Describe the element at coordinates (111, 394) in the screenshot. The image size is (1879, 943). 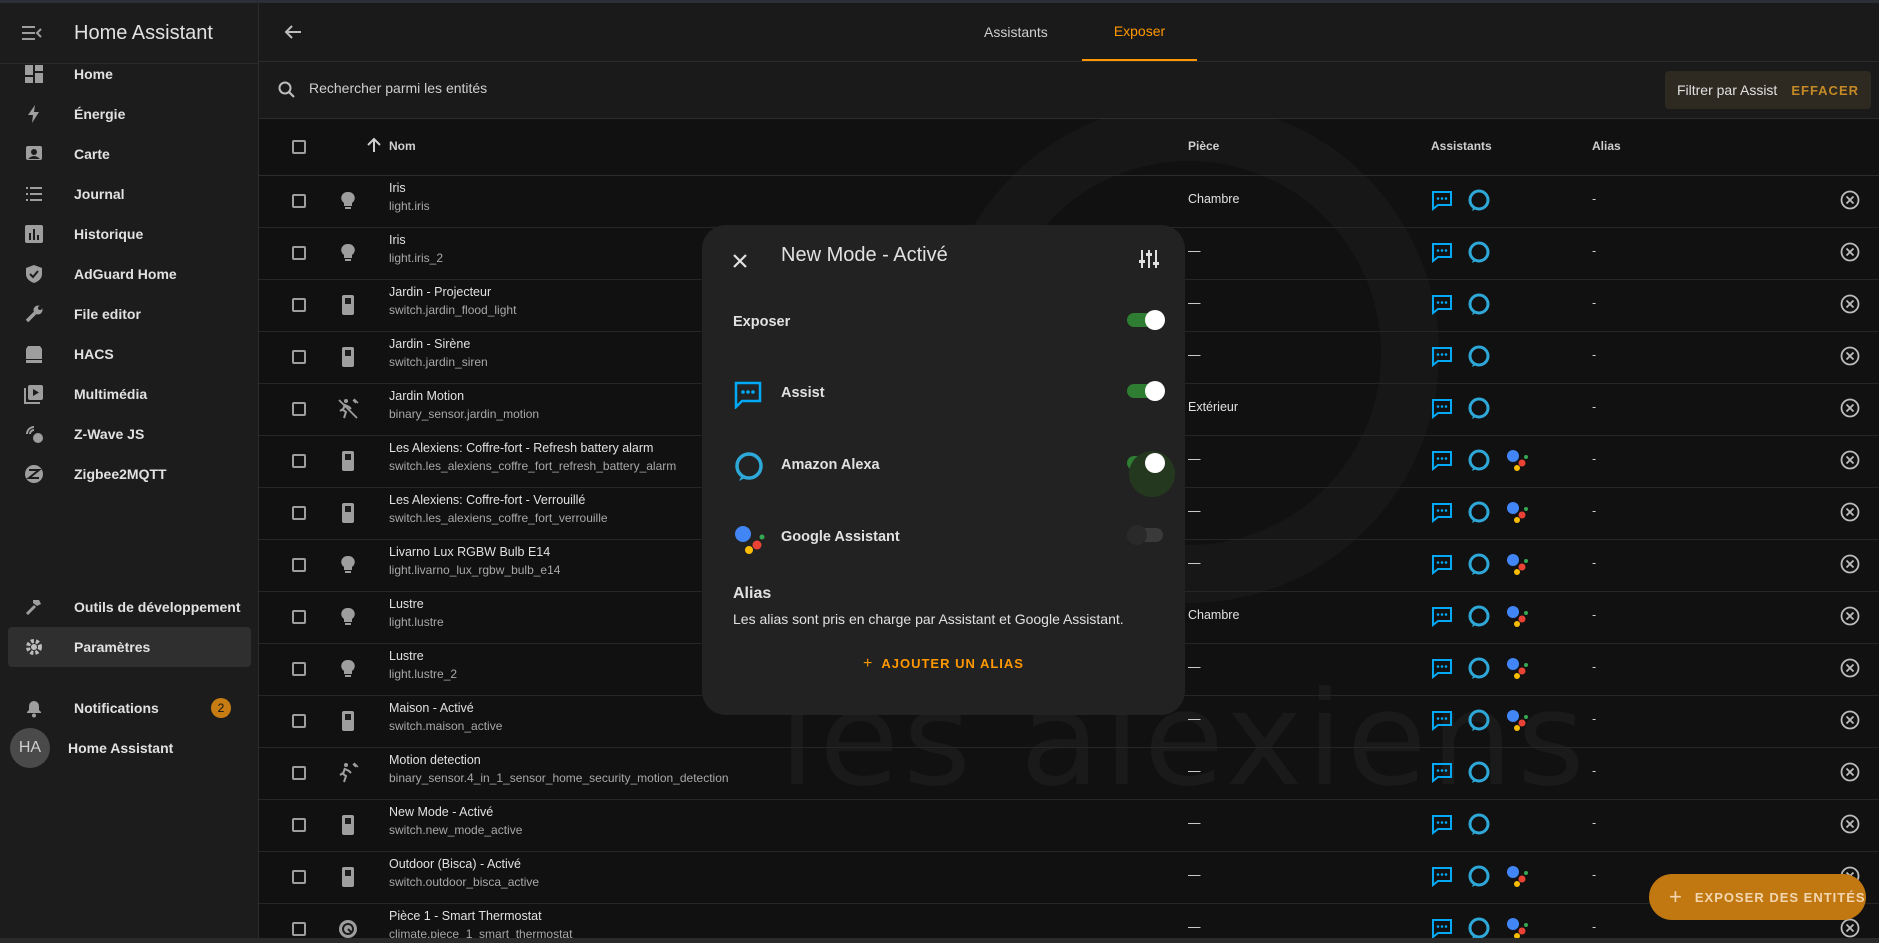
I see `sidebar-item-label: Multimédia` at that location.